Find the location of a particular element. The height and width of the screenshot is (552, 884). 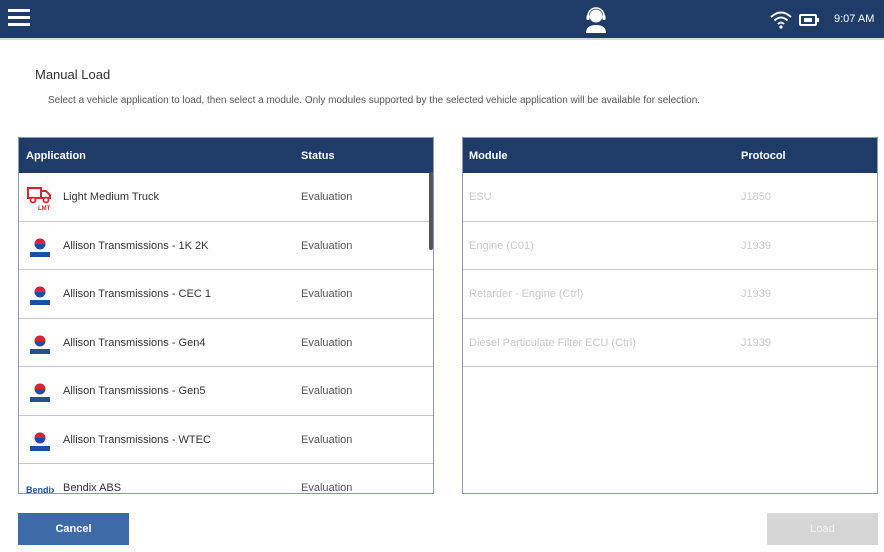

application-name: Allison Transmissions - 1K 2K is located at coordinates (136, 245).